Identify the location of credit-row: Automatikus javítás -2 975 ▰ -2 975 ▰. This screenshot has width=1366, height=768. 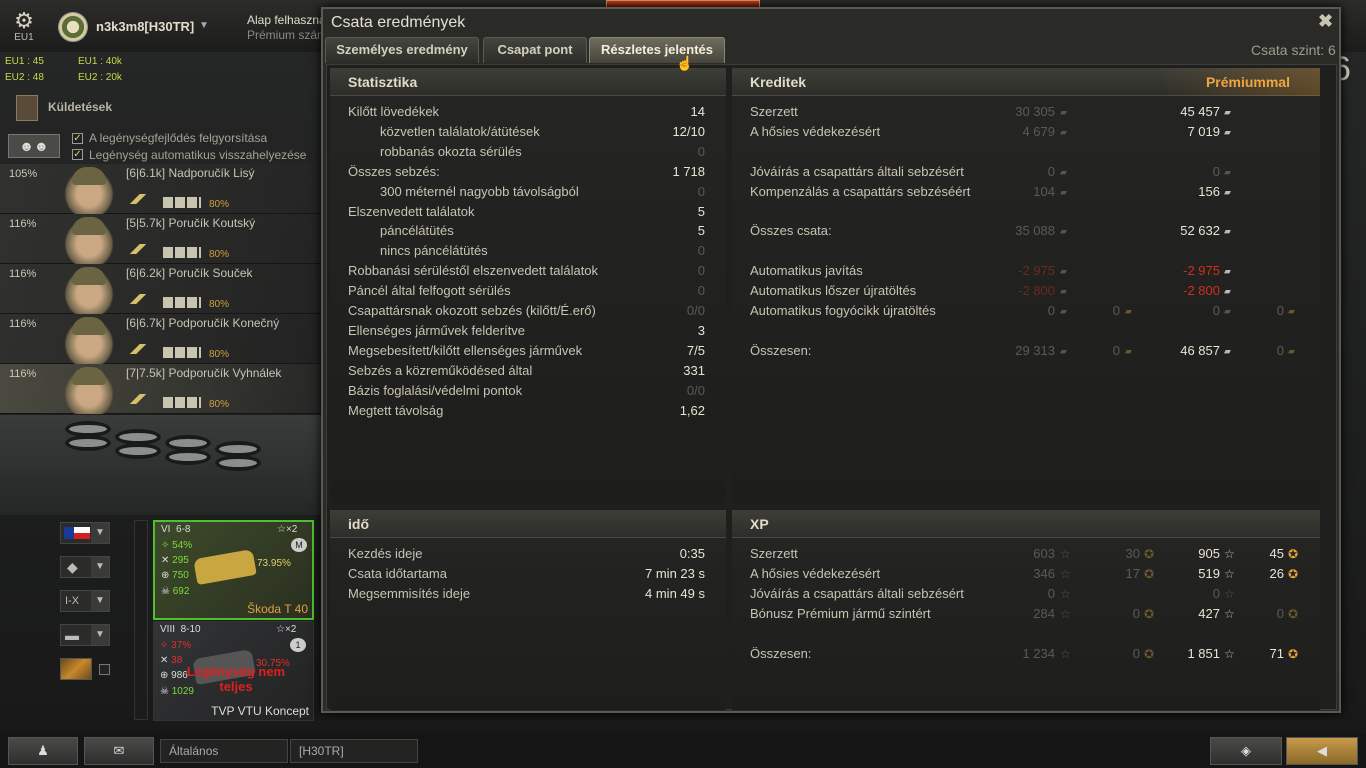
(1026, 273).